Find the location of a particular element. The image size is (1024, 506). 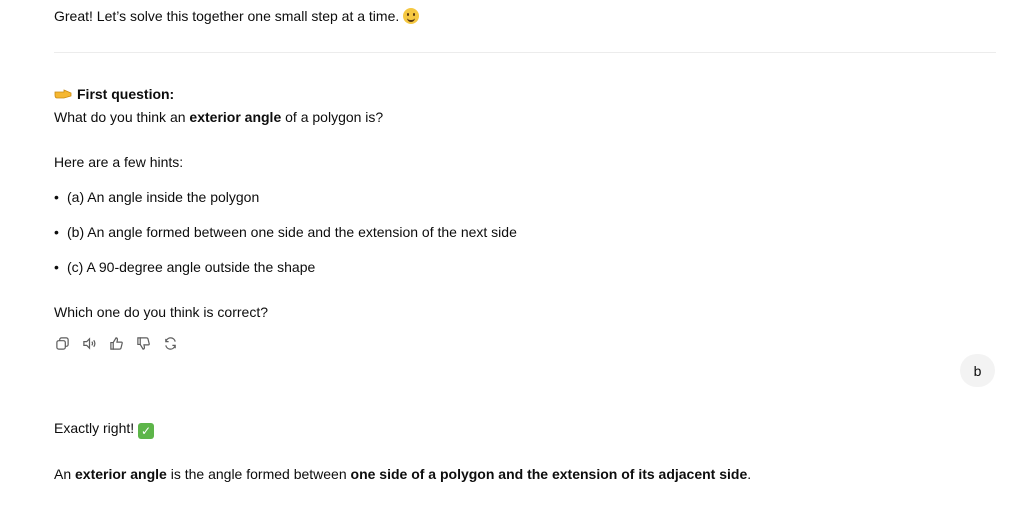

question-bold: exterior angle is located at coordinates (235, 117).